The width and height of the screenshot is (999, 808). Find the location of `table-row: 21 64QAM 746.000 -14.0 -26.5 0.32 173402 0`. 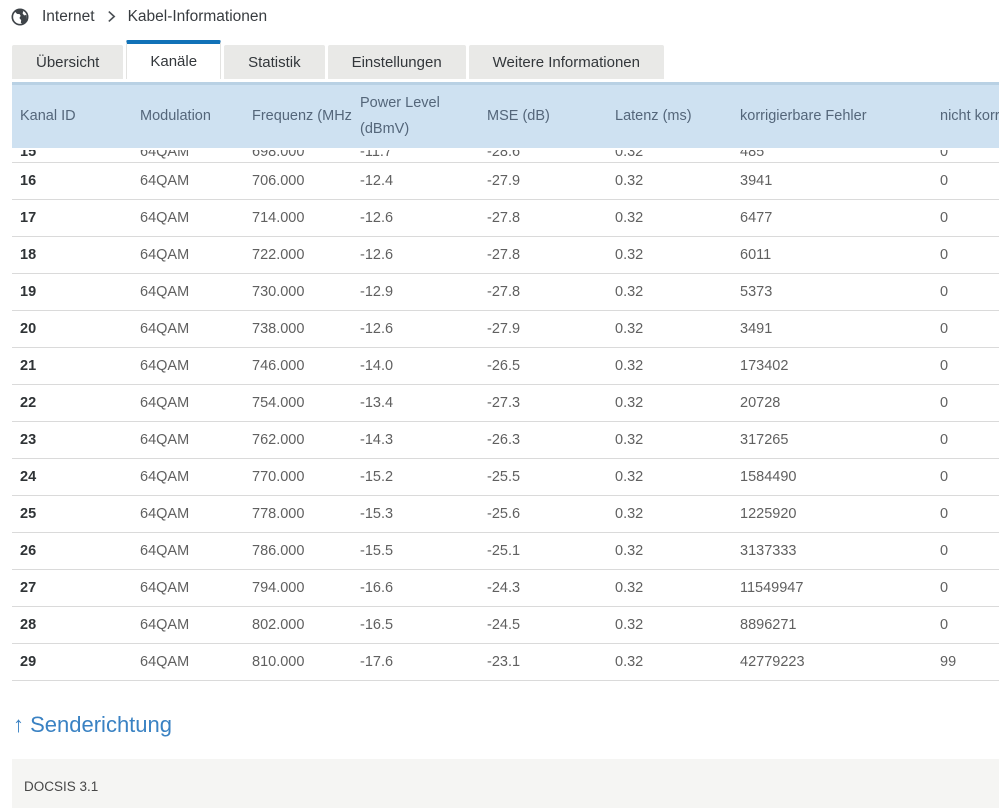

table-row: 21 64QAM 746.000 -14.0 -26.5 0.32 173402 0 is located at coordinates (505, 366).